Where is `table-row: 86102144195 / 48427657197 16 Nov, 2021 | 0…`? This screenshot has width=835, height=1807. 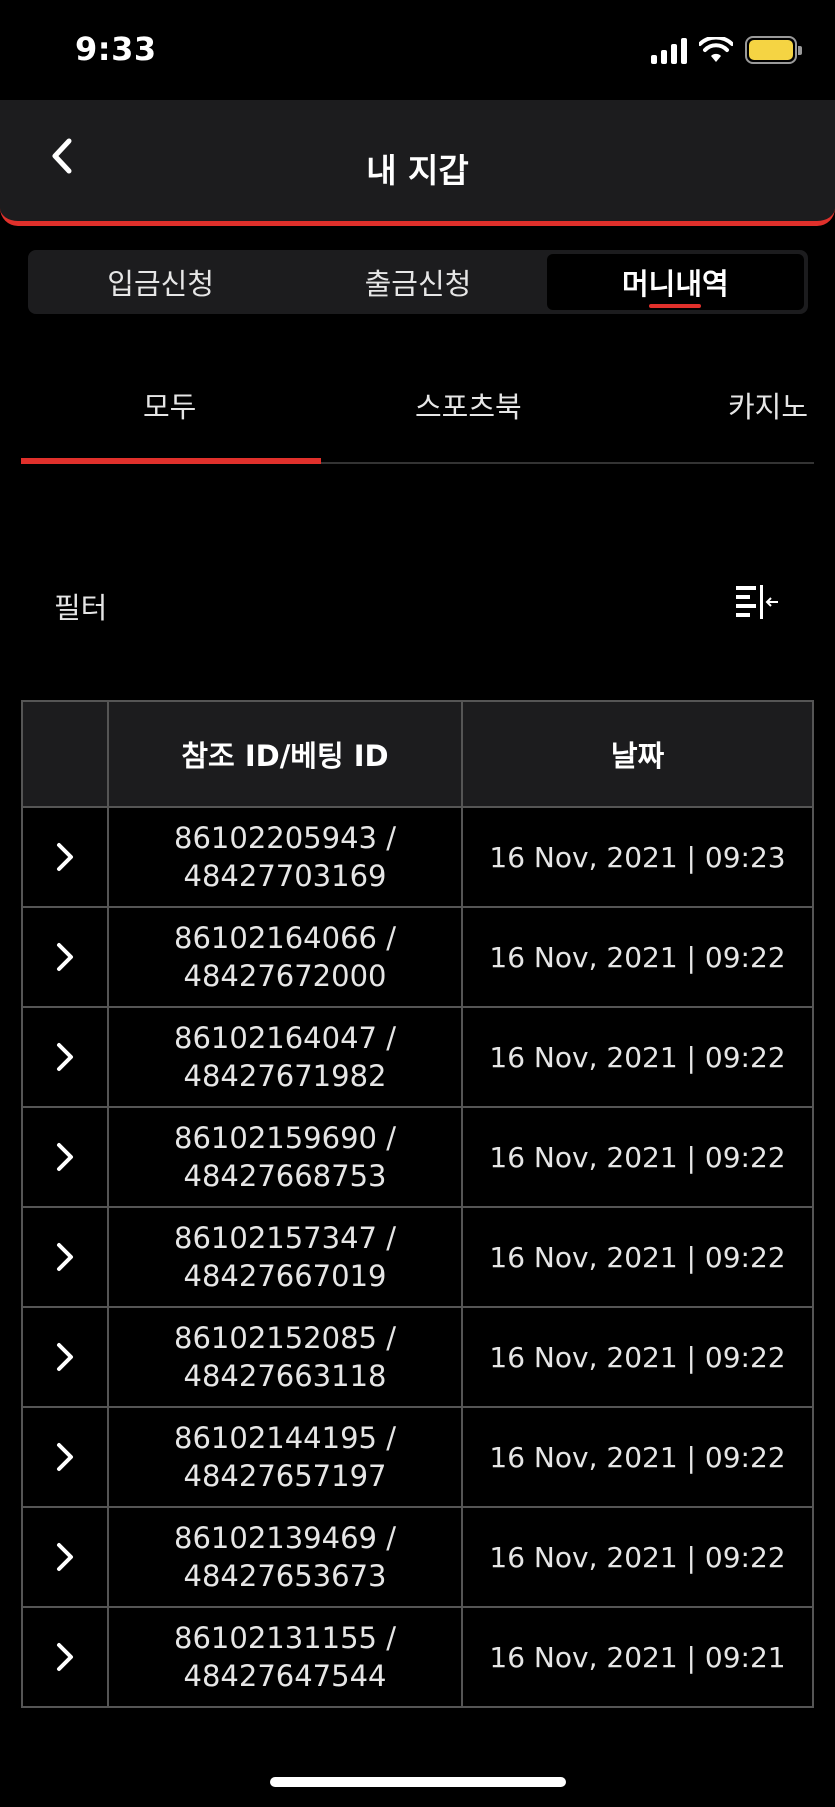
table-row: 86102144195 / 48427657197 16 Nov, 2021 | 0… is located at coordinates (417, 1458).